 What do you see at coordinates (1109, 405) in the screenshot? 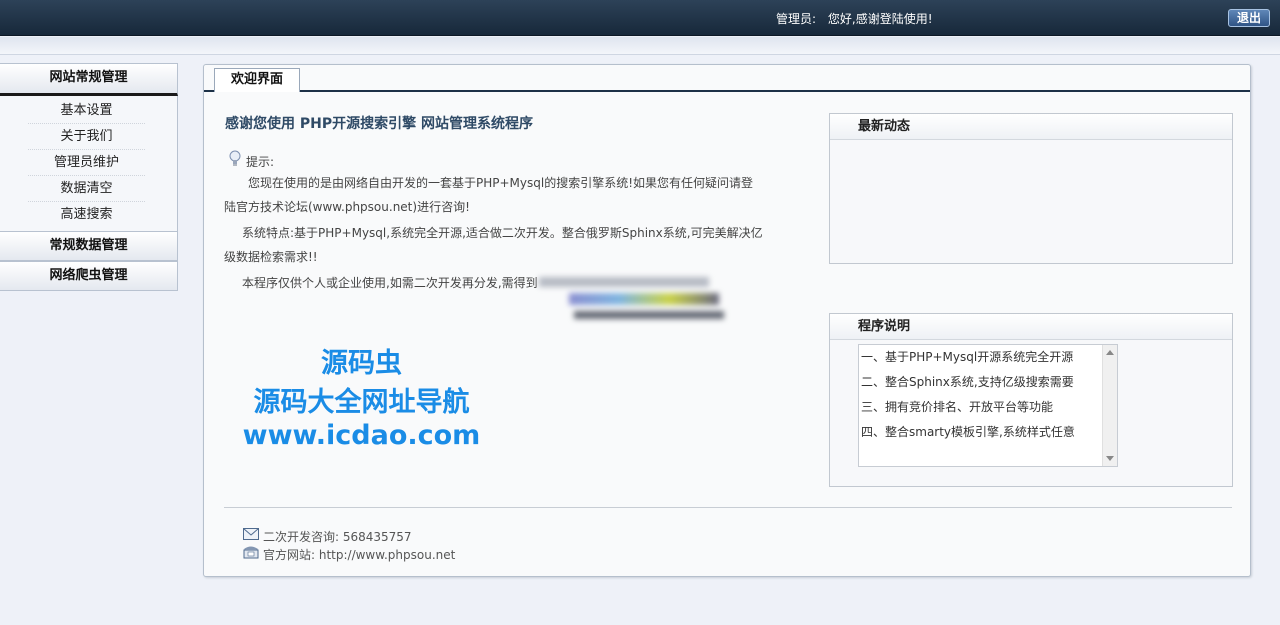
I see `list-scrollbar` at bounding box center [1109, 405].